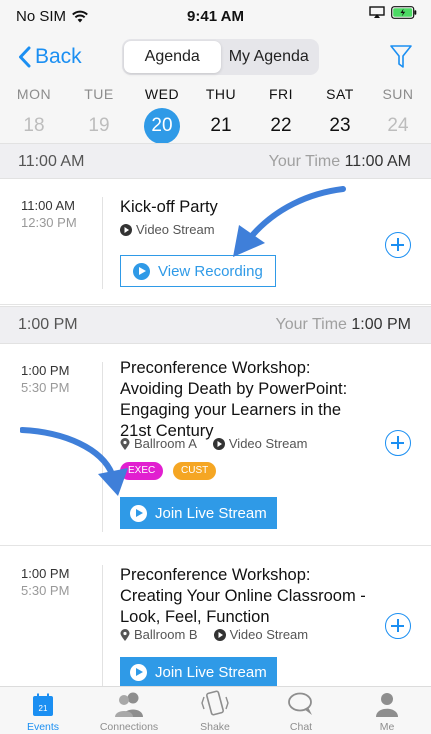  I want to click on slot-time: 1:00 PM, so click(48, 324).